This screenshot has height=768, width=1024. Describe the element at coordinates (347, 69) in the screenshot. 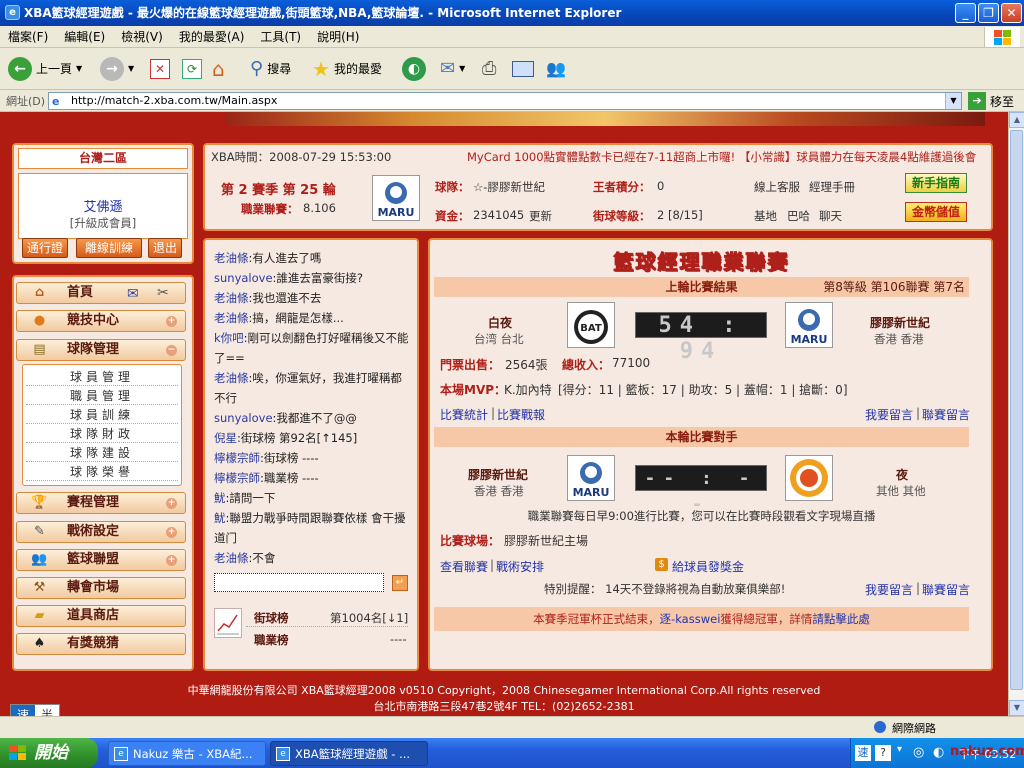

I see `favorites-button: ★ 我的最愛` at that location.